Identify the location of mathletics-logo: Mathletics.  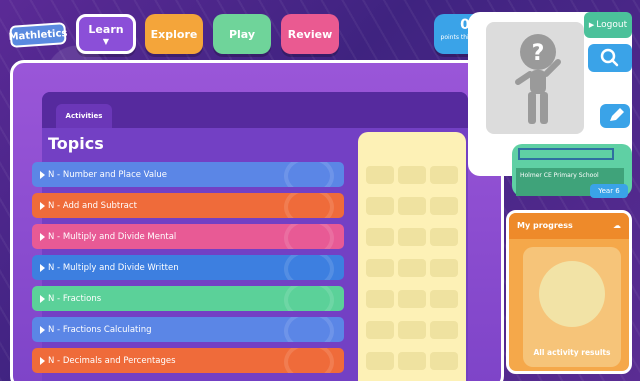
(38, 35).